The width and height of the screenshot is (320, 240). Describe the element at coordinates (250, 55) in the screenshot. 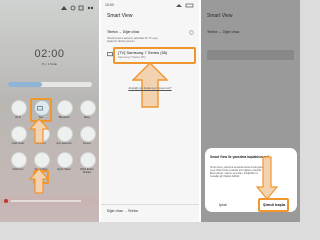

I see `device-row-dimmed` at that location.